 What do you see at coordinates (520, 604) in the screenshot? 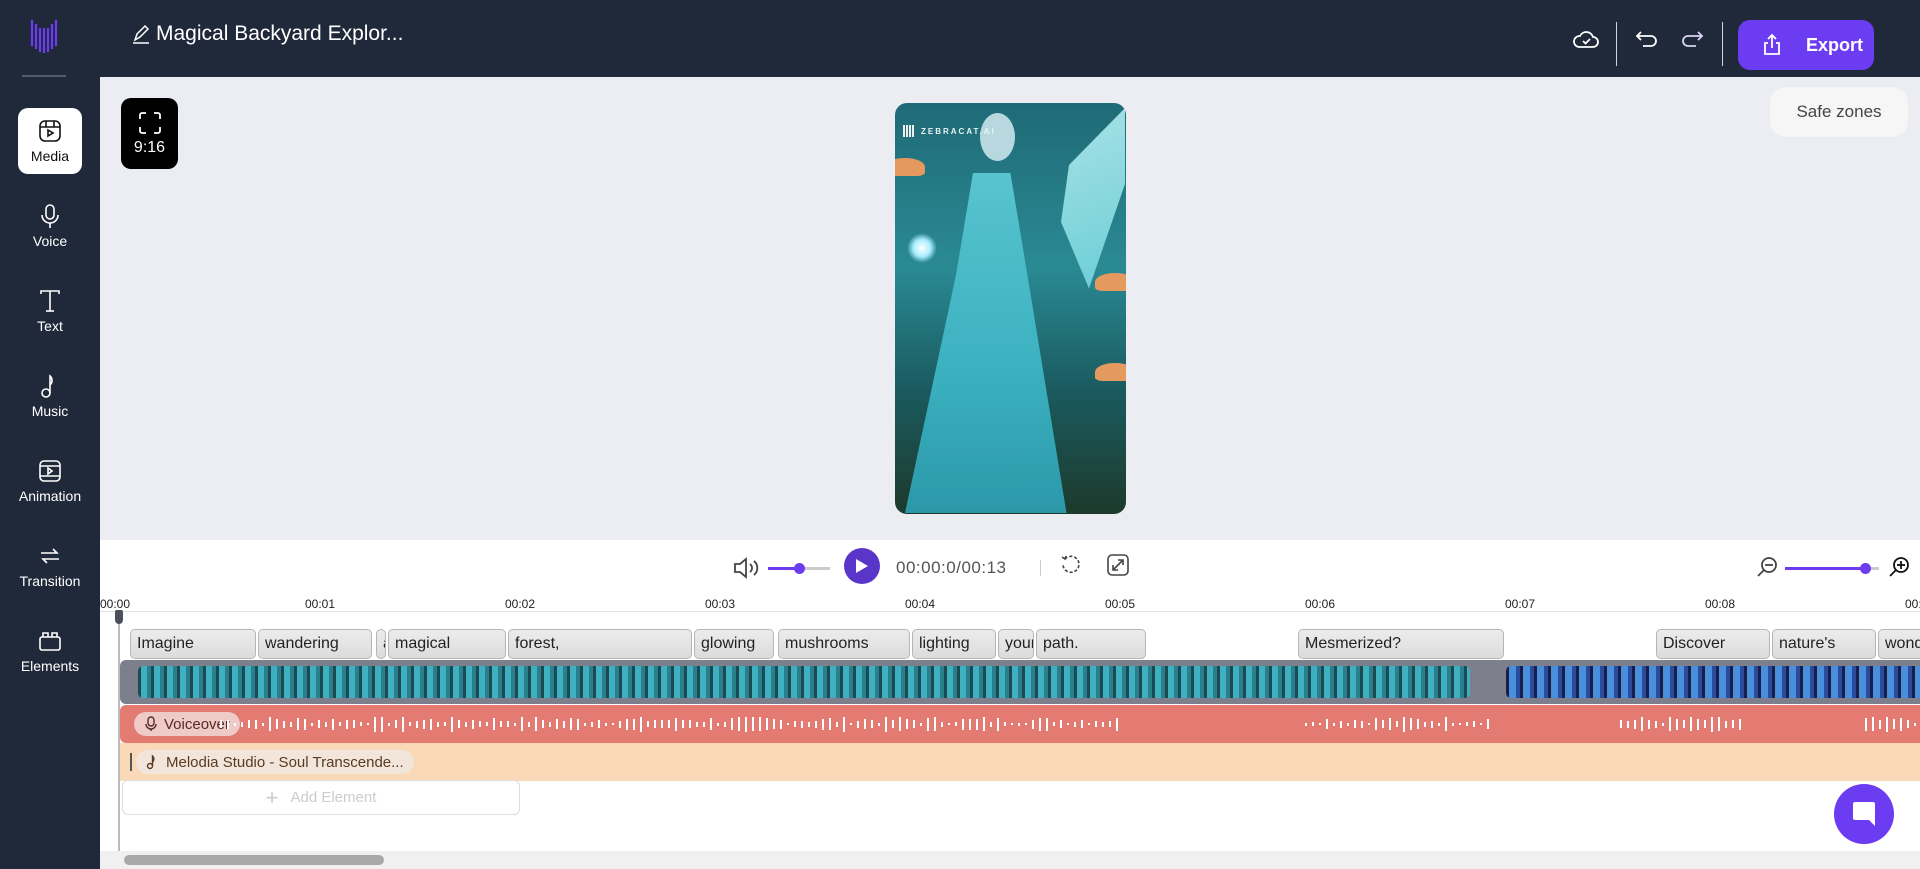
I see `ruler-tick-label: 00:02` at bounding box center [520, 604].